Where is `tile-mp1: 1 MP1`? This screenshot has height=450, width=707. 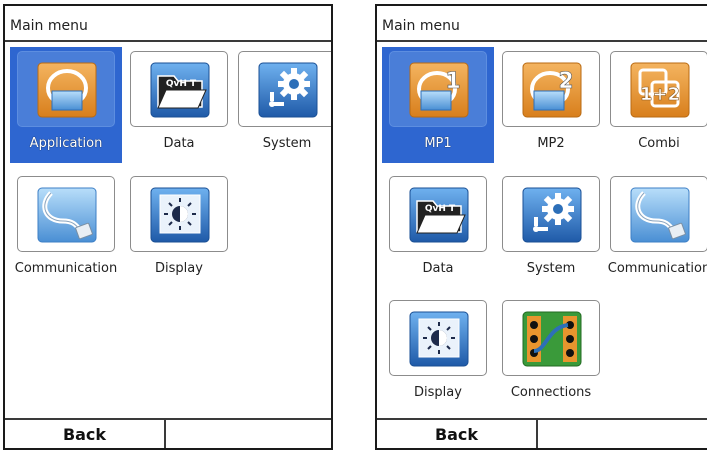
tile-mp1: 1 MP1 is located at coordinates (438, 105).